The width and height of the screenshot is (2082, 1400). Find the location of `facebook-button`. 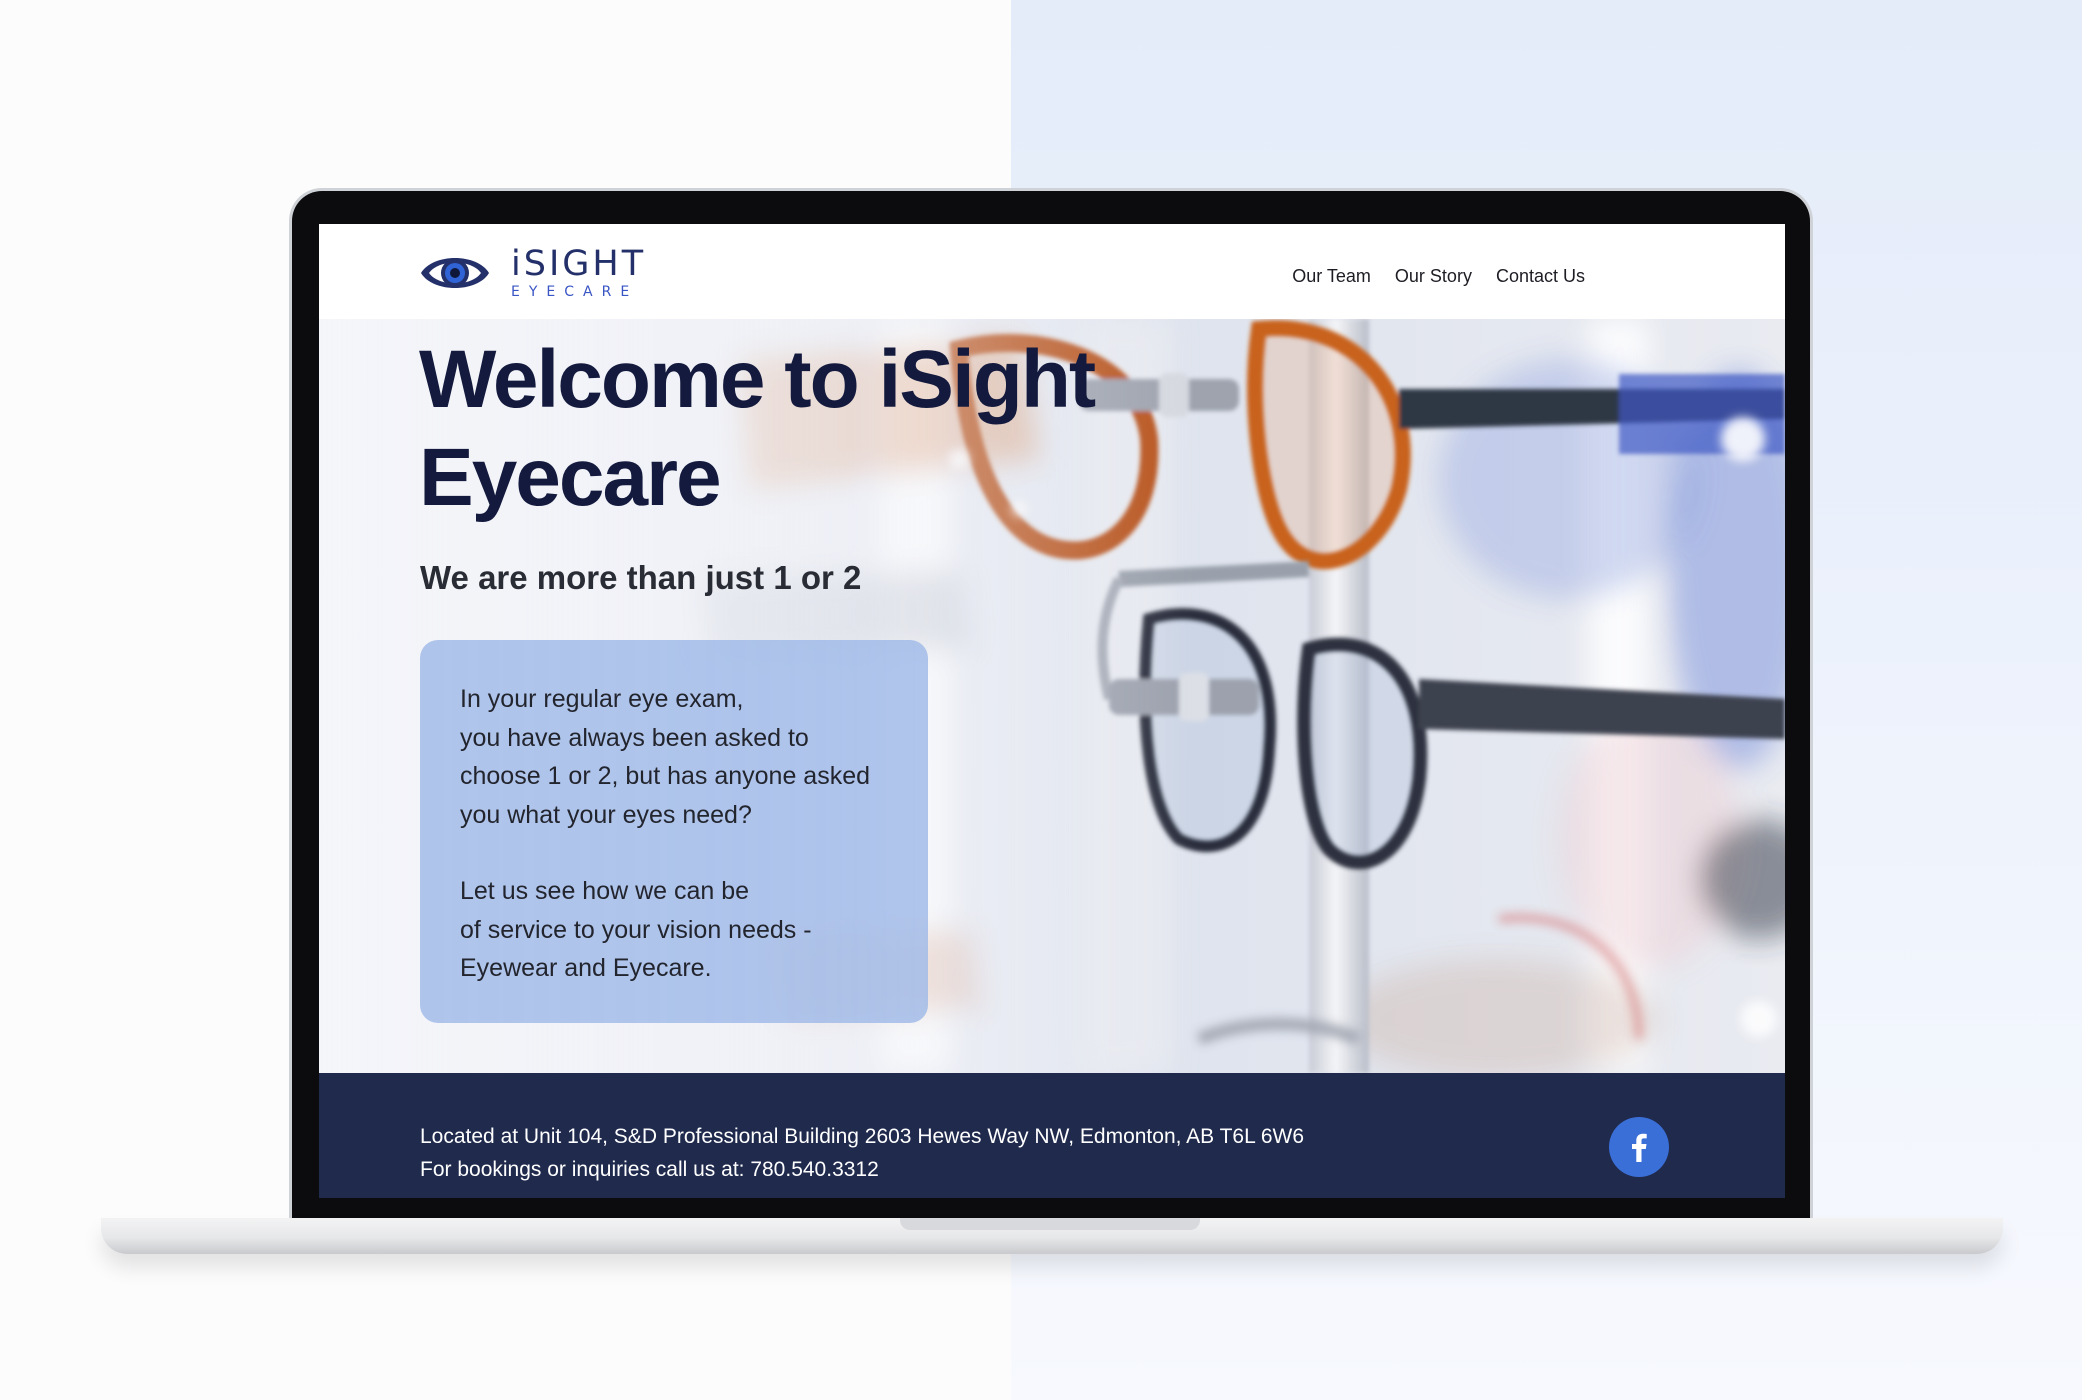

facebook-button is located at coordinates (1639, 1147).